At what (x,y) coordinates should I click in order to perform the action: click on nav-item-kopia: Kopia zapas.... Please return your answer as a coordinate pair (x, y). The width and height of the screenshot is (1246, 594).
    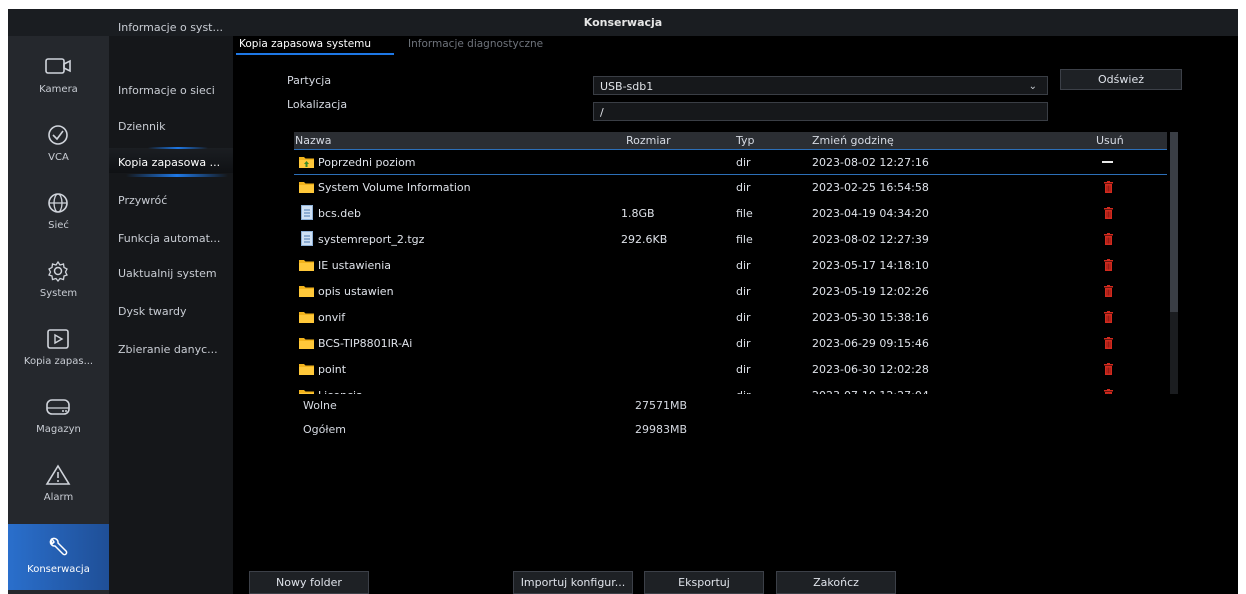
    Looking at the image, I should click on (58, 350).